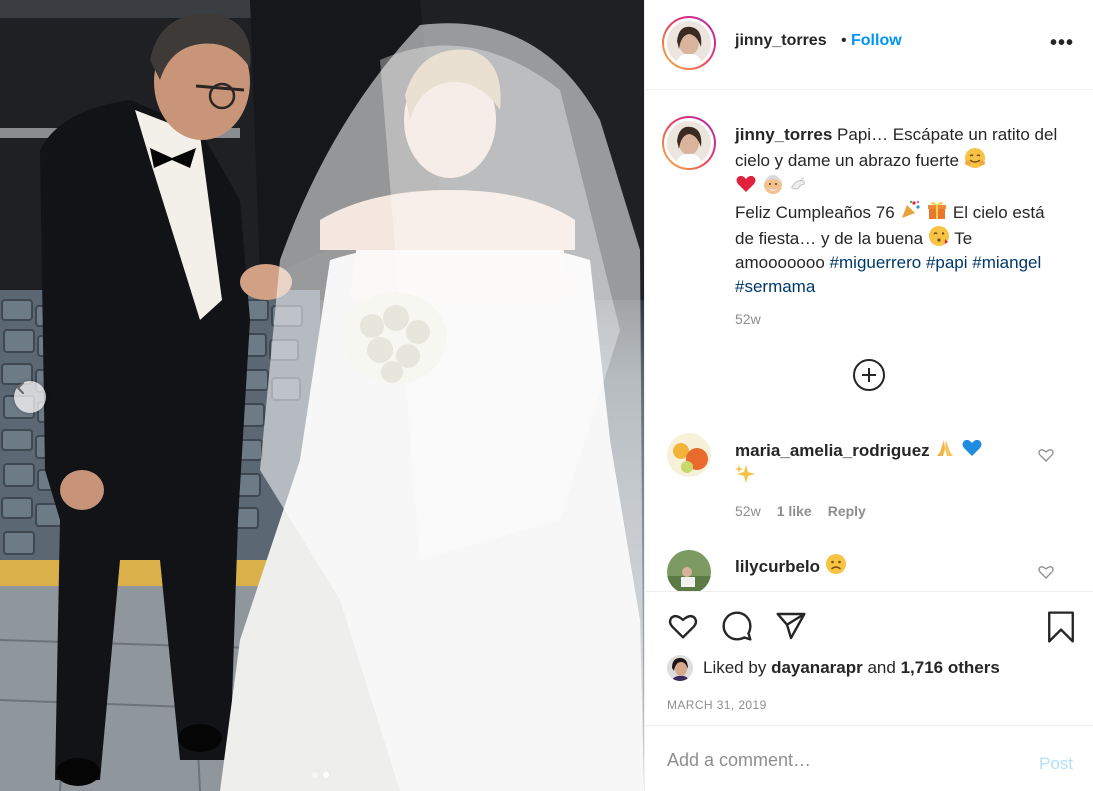 The width and height of the screenshot is (1093, 791). I want to click on party-popper-emoji-icon, so click(911, 209).